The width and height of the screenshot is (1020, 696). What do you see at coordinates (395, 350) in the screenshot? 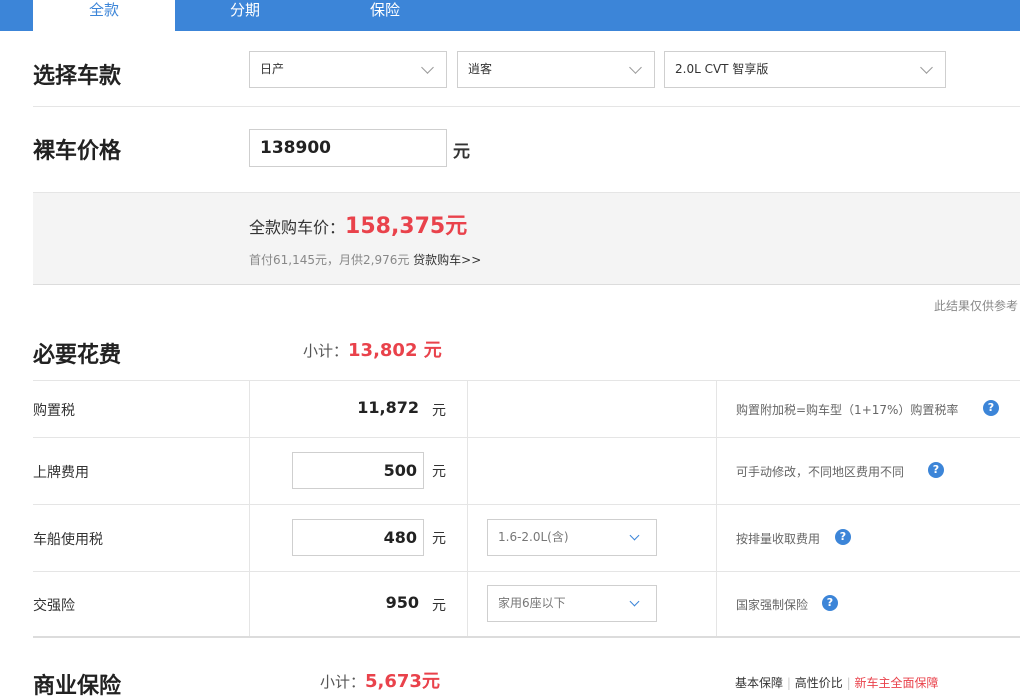
I see `required-subtotal-value: 13,802 元` at bounding box center [395, 350].